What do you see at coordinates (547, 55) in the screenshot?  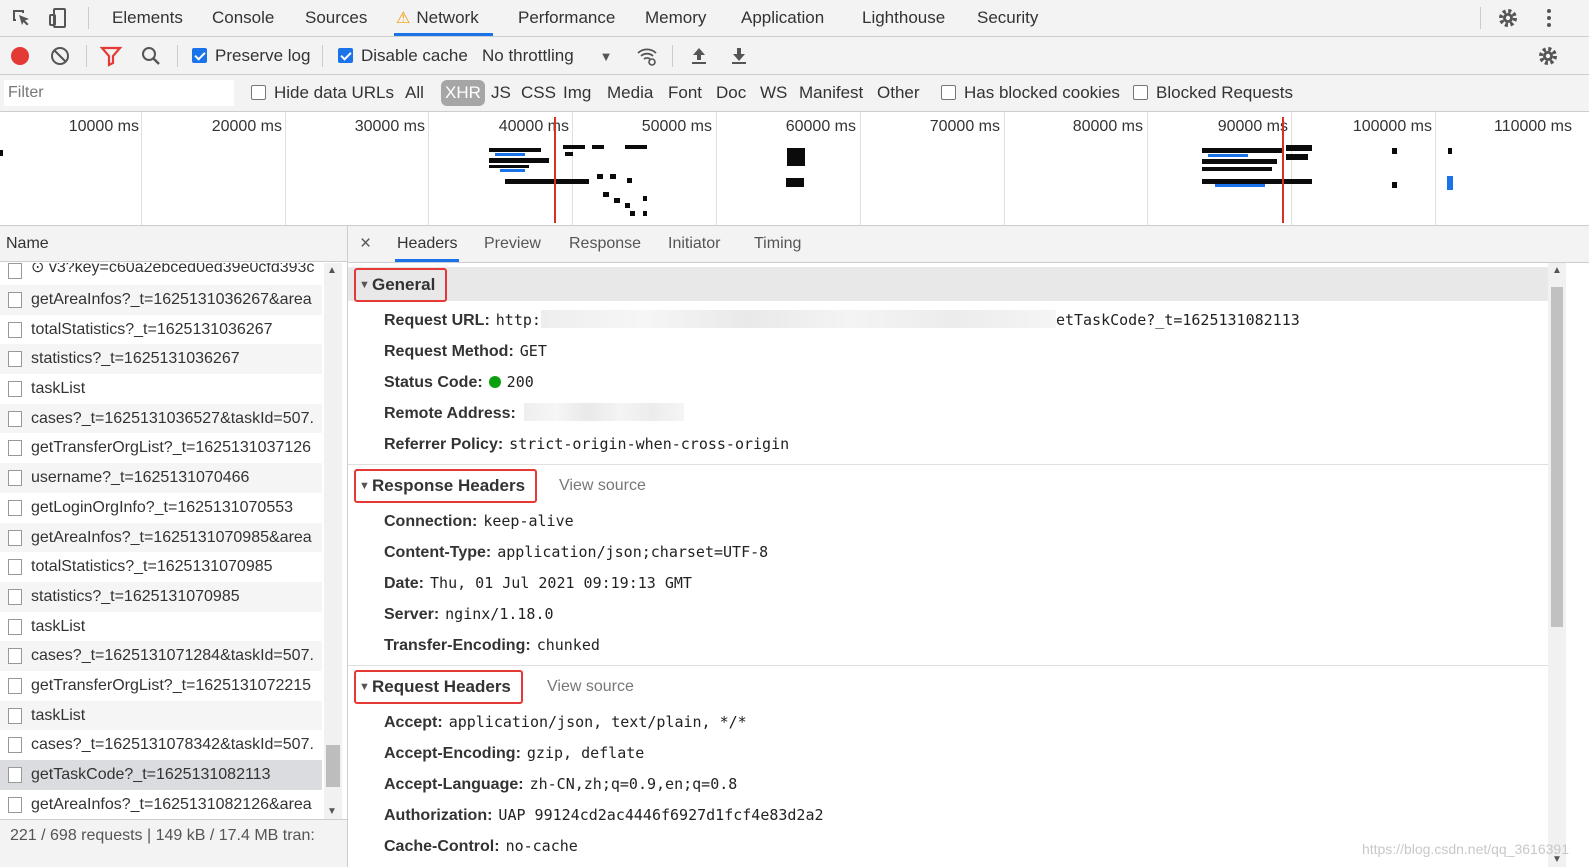 I see `throttling-select: No throttling ▼` at bounding box center [547, 55].